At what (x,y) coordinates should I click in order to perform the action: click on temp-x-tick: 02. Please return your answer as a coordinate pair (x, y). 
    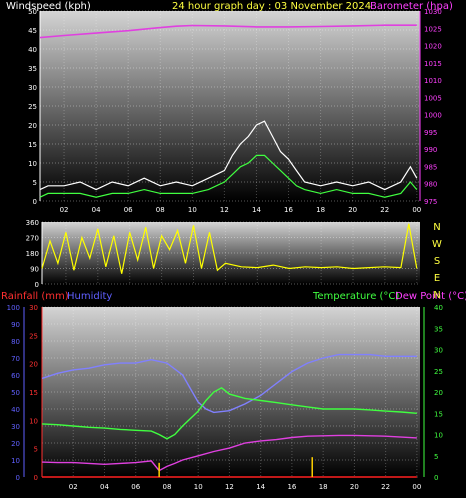
    Looking at the image, I should click on (73, 487).